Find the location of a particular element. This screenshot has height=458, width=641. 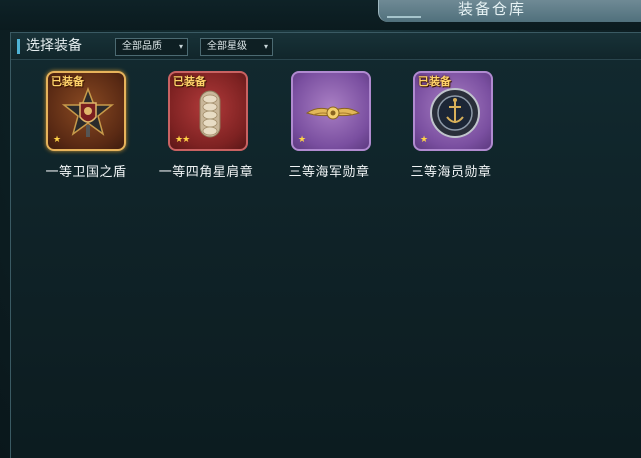

item-name: 一等卫国之盾 is located at coordinates (86, 172).